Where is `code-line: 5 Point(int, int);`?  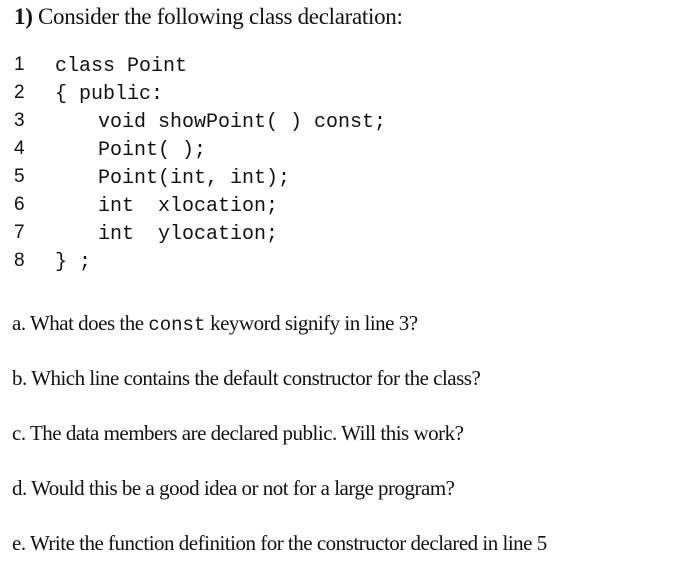 code-line: 5 Point(int, int); is located at coordinates (152, 180).